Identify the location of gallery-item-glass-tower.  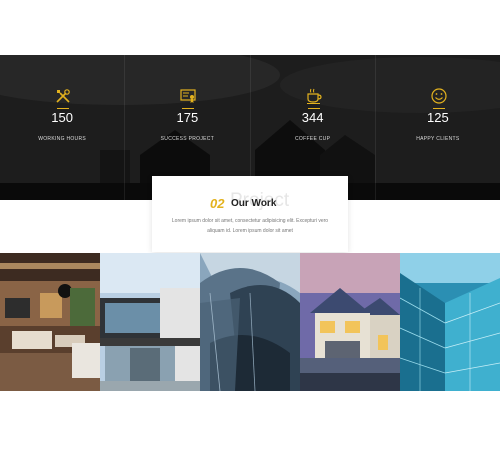
(450, 322).